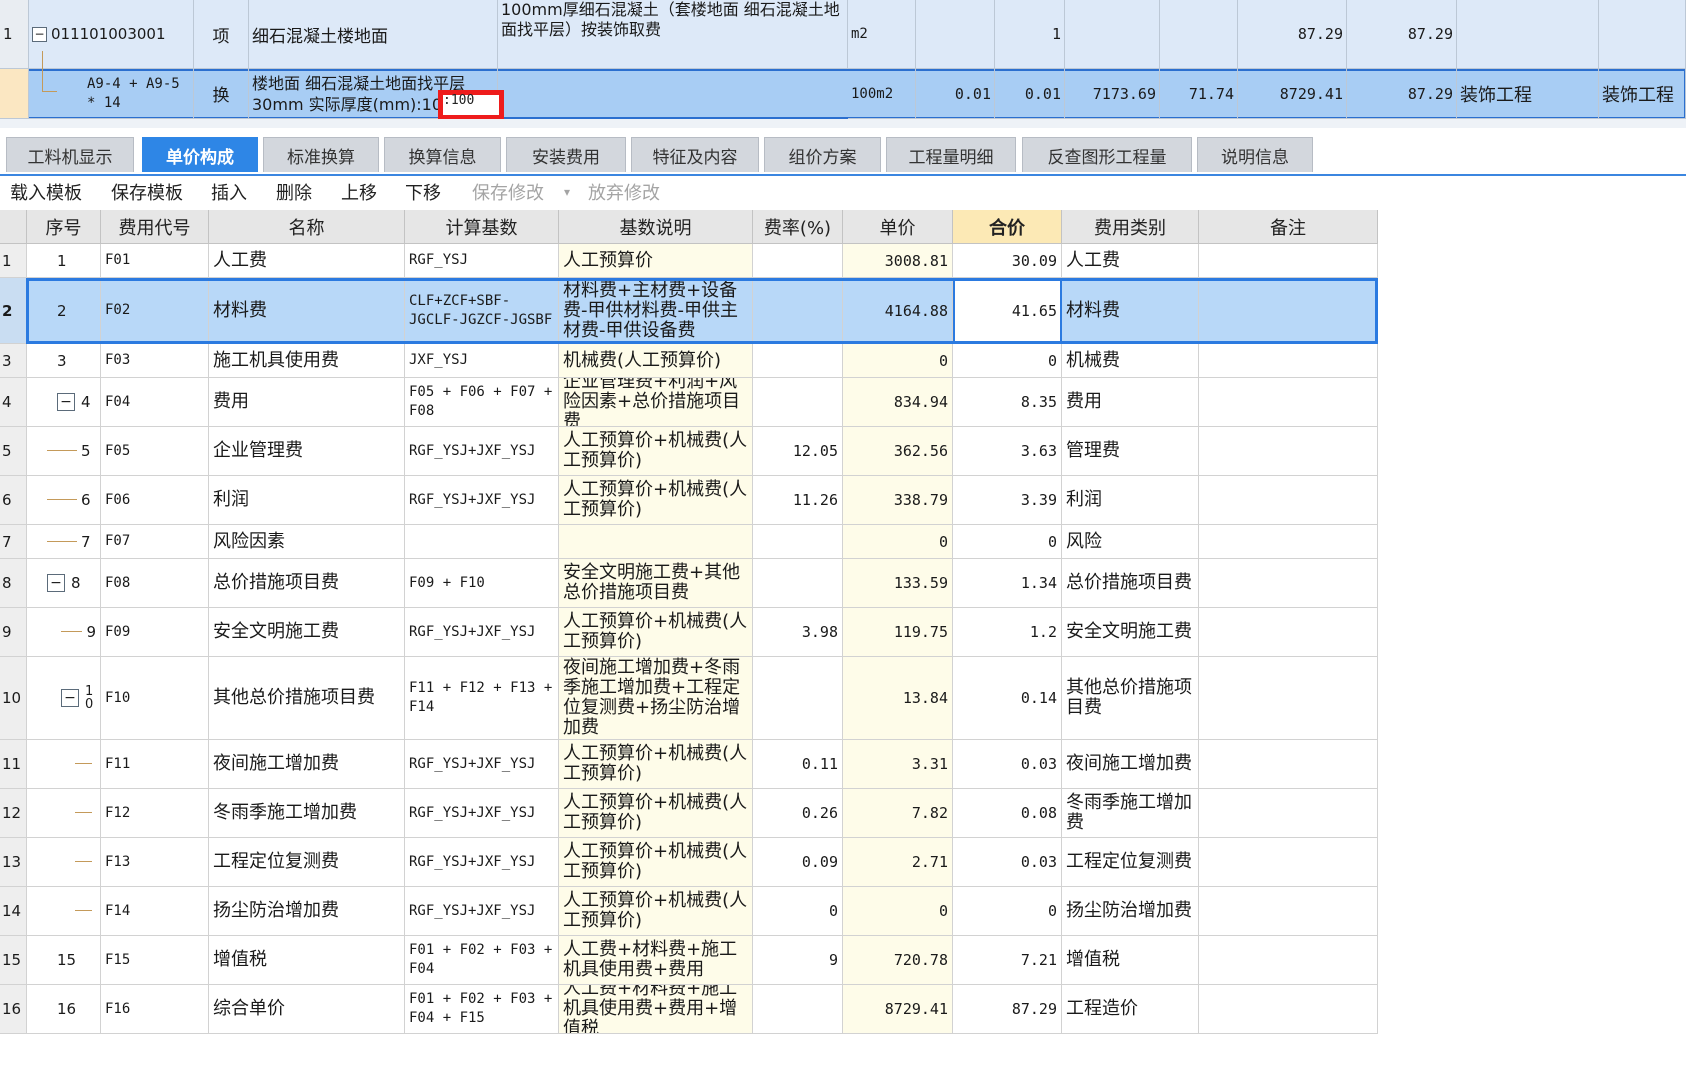 The height and width of the screenshot is (1071, 1686). I want to click on discard-changes-button: 放弃修改, so click(624, 192).